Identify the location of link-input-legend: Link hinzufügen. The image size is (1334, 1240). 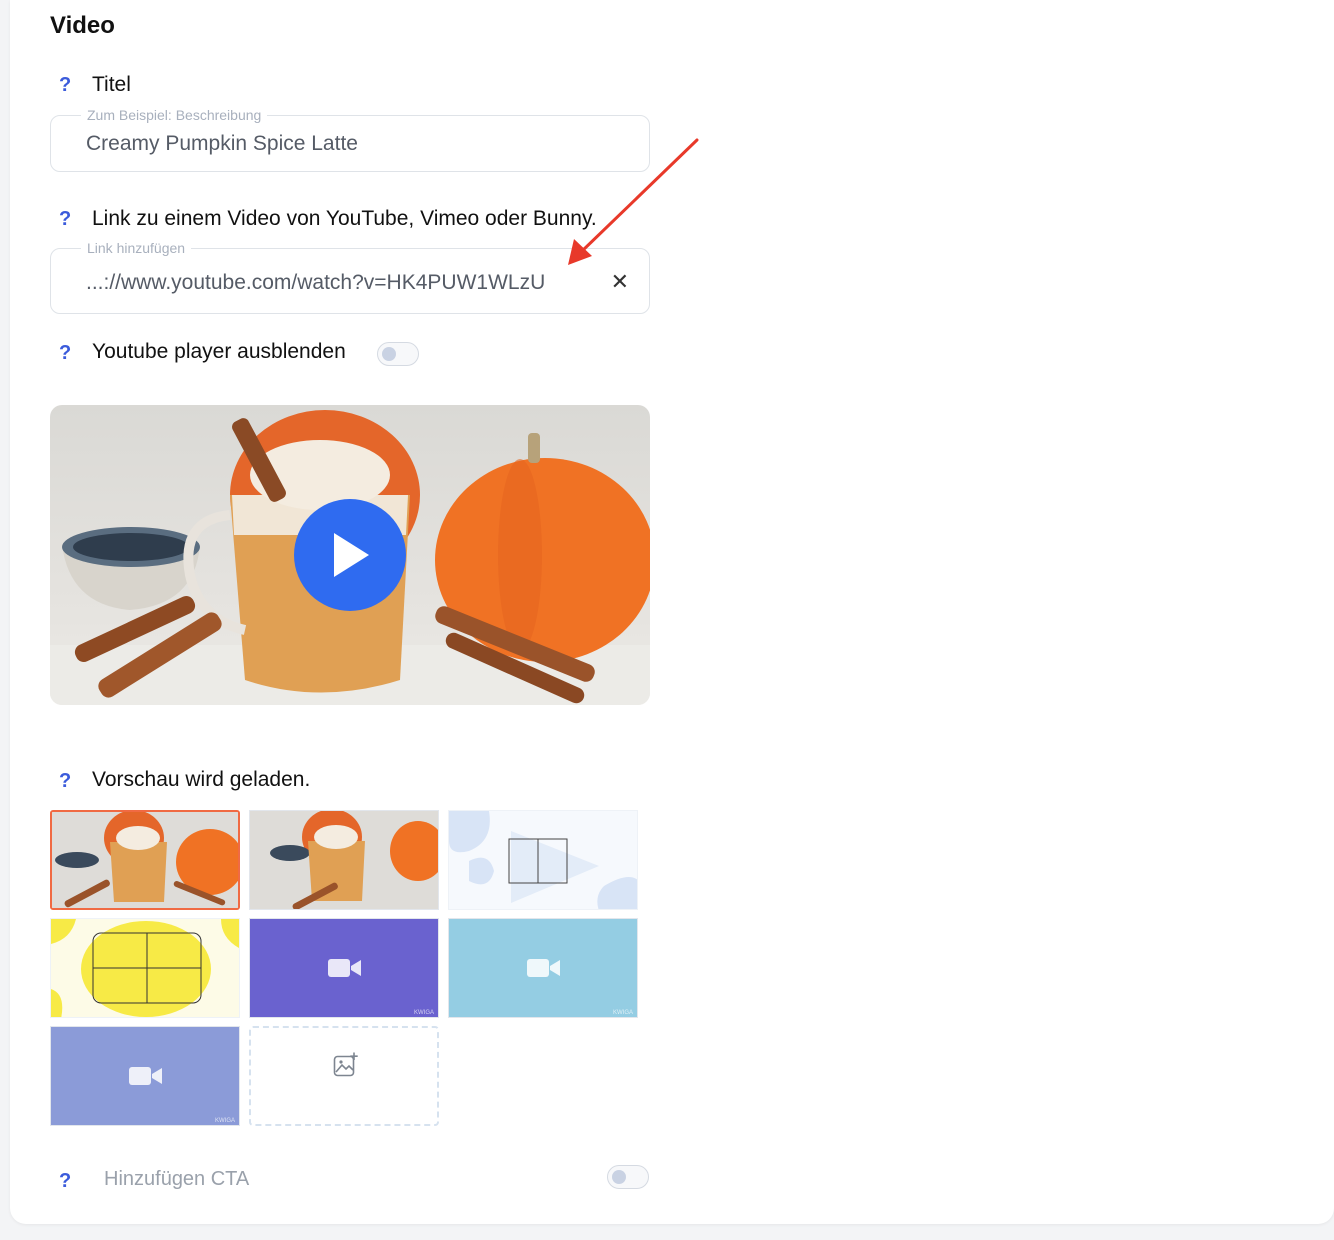
(136, 248).